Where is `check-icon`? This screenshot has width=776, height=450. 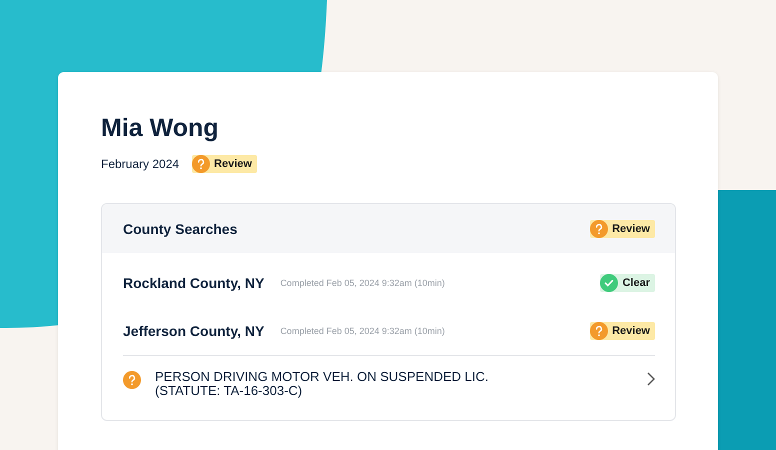
check-icon is located at coordinates (609, 283).